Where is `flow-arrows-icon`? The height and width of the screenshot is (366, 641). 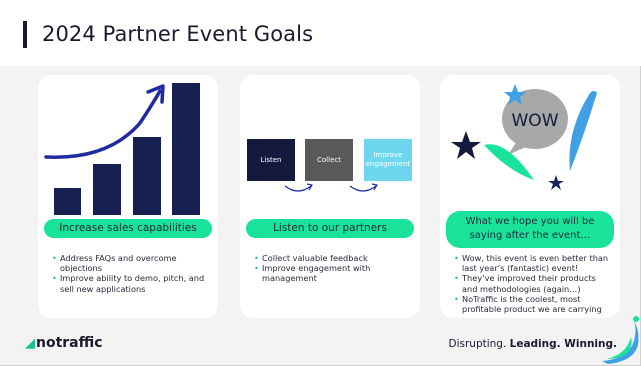
flow-arrows-icon is located at coordinates (331, 187).